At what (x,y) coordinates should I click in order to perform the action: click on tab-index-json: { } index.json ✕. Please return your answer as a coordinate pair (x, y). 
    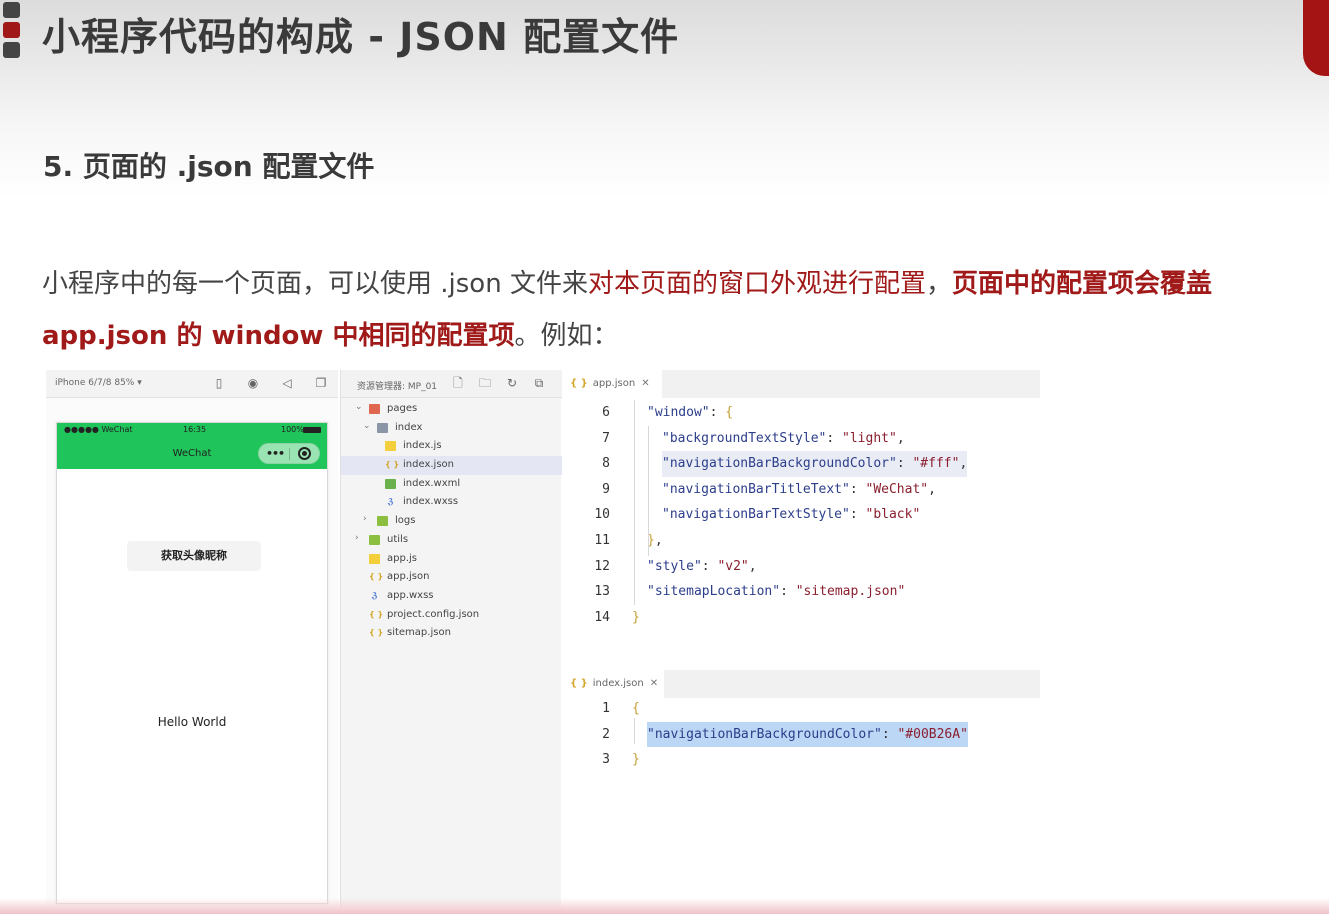
    Looking at the image, I should click on (613, 684).